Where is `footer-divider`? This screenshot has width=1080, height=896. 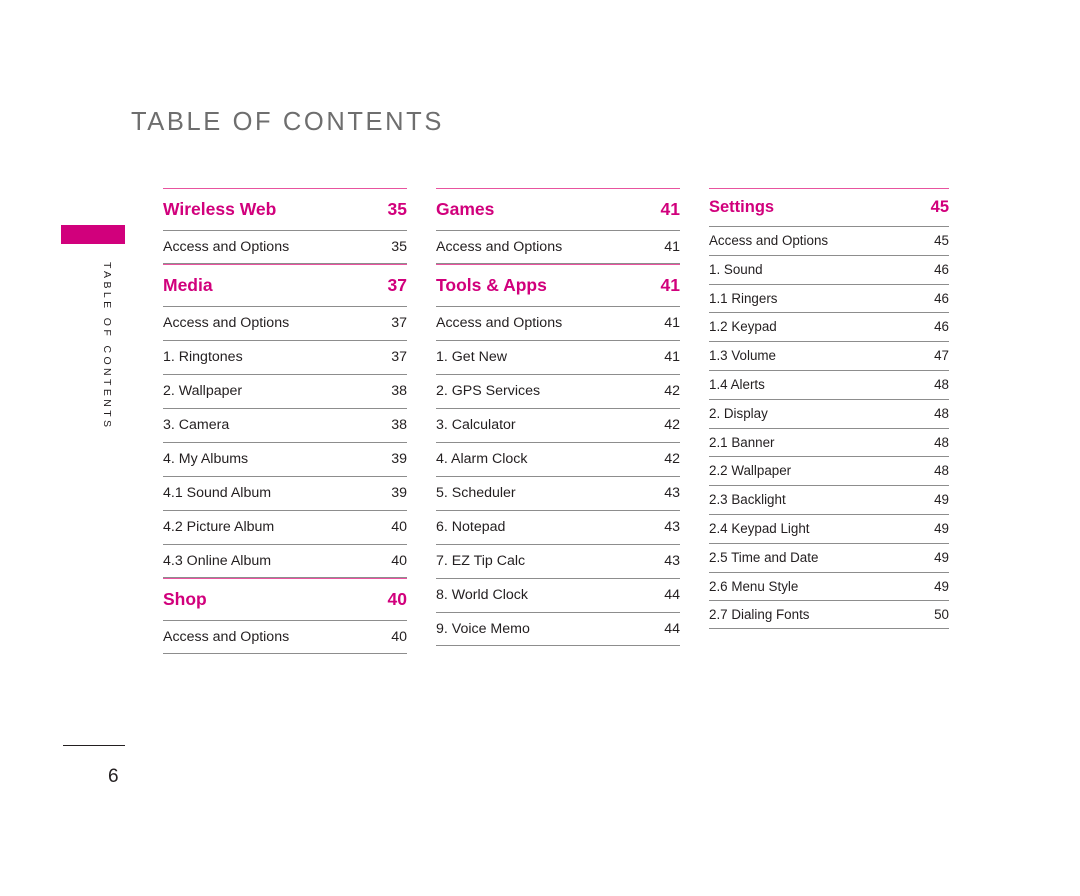
footer-divider is located at coordinates (94, 745).